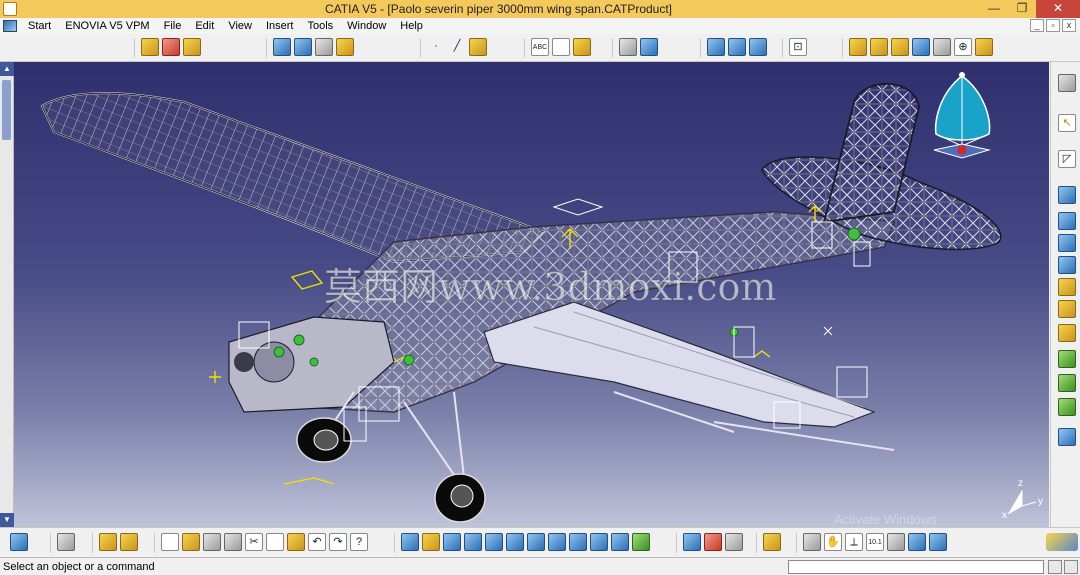  Describe the element at coordinates (1067, 287) in the screenshot. I see `fix-component-icon` at that location.